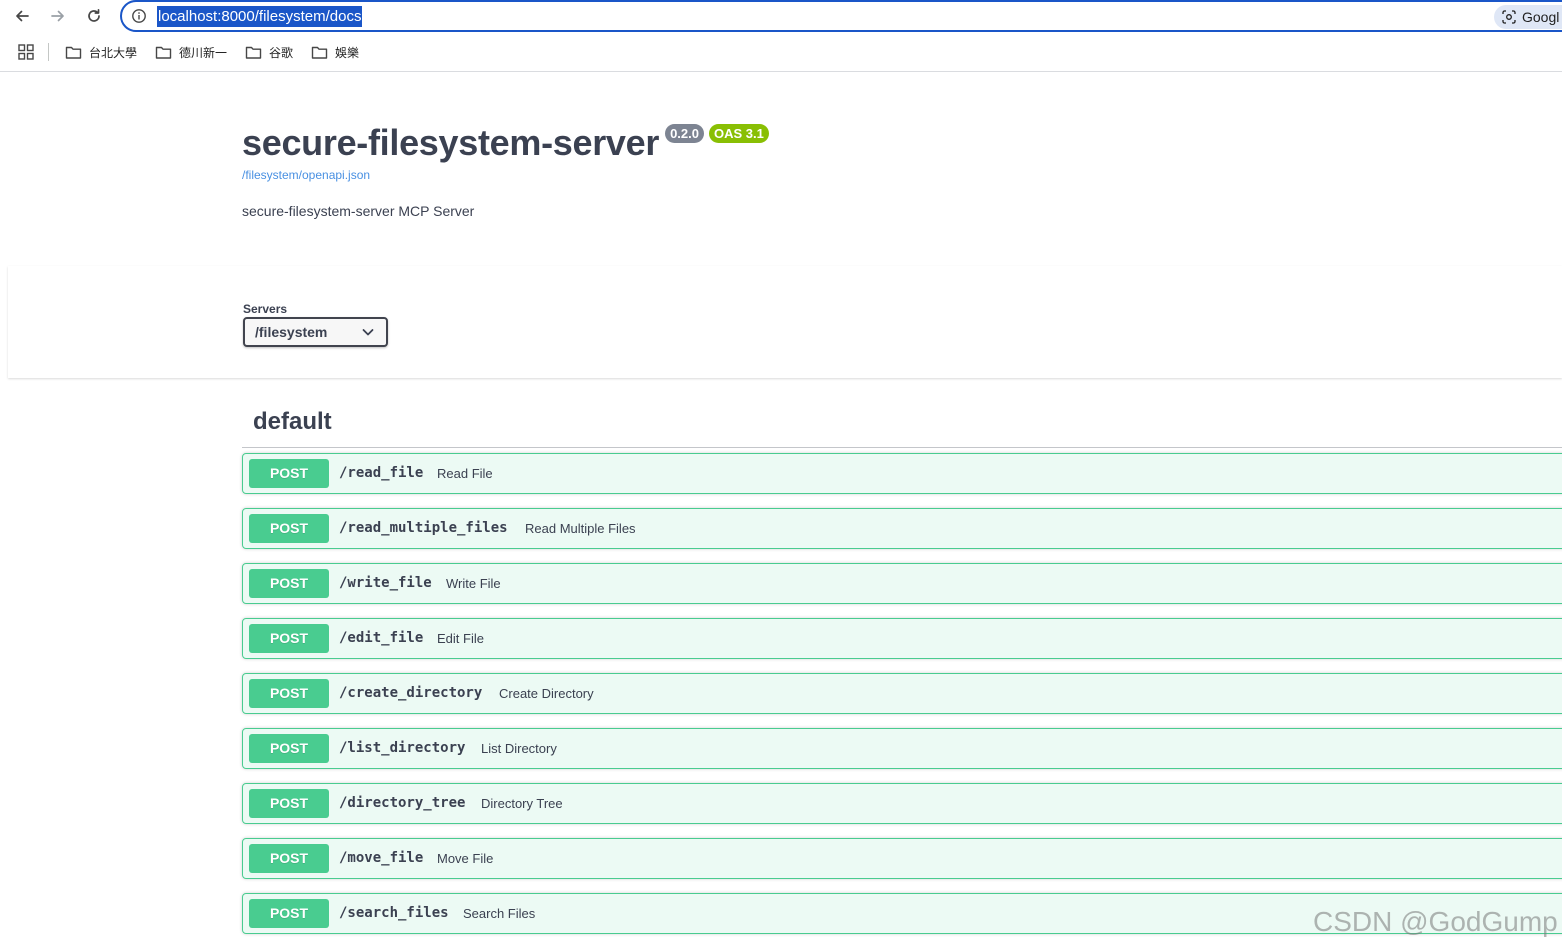 The width and height of the screenshot is (1562, 951). What do you see at coordinates (260, 16) in the screenshot?
I see `url-text: localhost:8000/filesystem/docs` at bounding box center [260, 16].